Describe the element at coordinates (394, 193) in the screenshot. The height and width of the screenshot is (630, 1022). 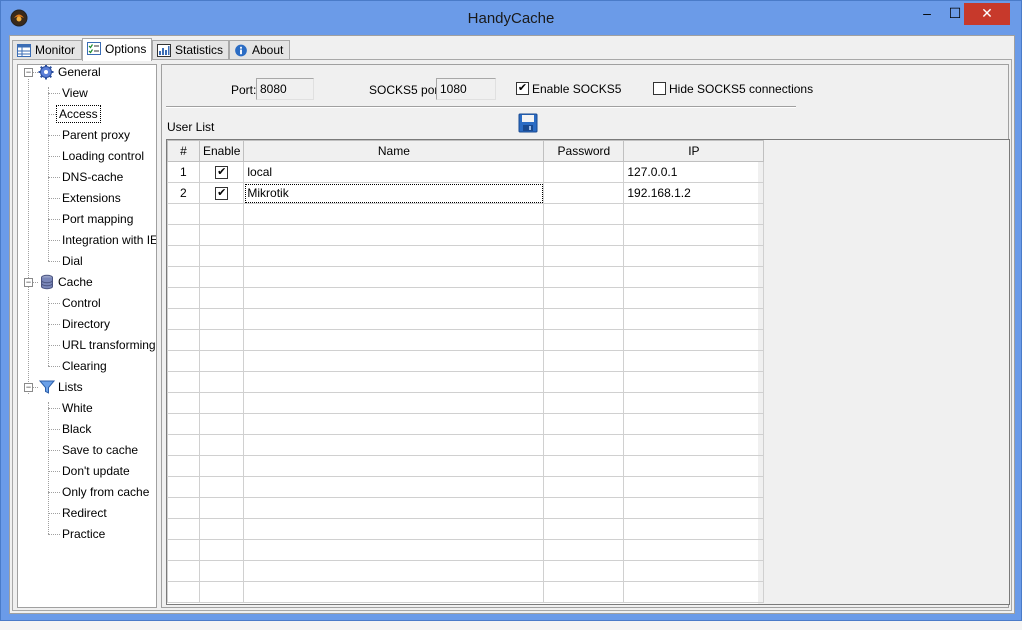
I see `row-name-cell: Mikrotik` at that location.